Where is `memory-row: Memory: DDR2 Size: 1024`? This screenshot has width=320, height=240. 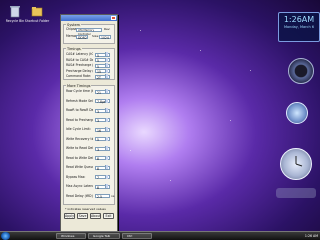 memory-row: Memory: DDR2 Size: 1024 is located at coordinates (89, 37).